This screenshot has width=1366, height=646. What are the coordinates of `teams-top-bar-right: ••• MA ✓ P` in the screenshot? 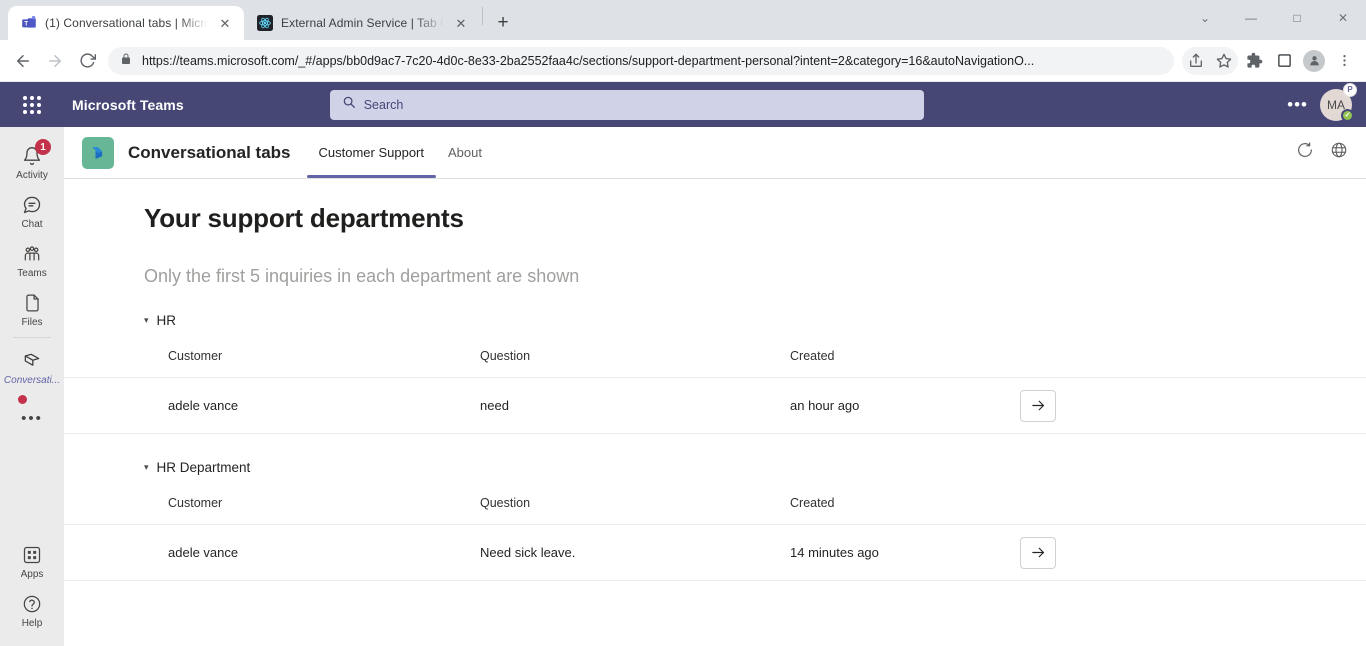 It's located at (1326, 102).